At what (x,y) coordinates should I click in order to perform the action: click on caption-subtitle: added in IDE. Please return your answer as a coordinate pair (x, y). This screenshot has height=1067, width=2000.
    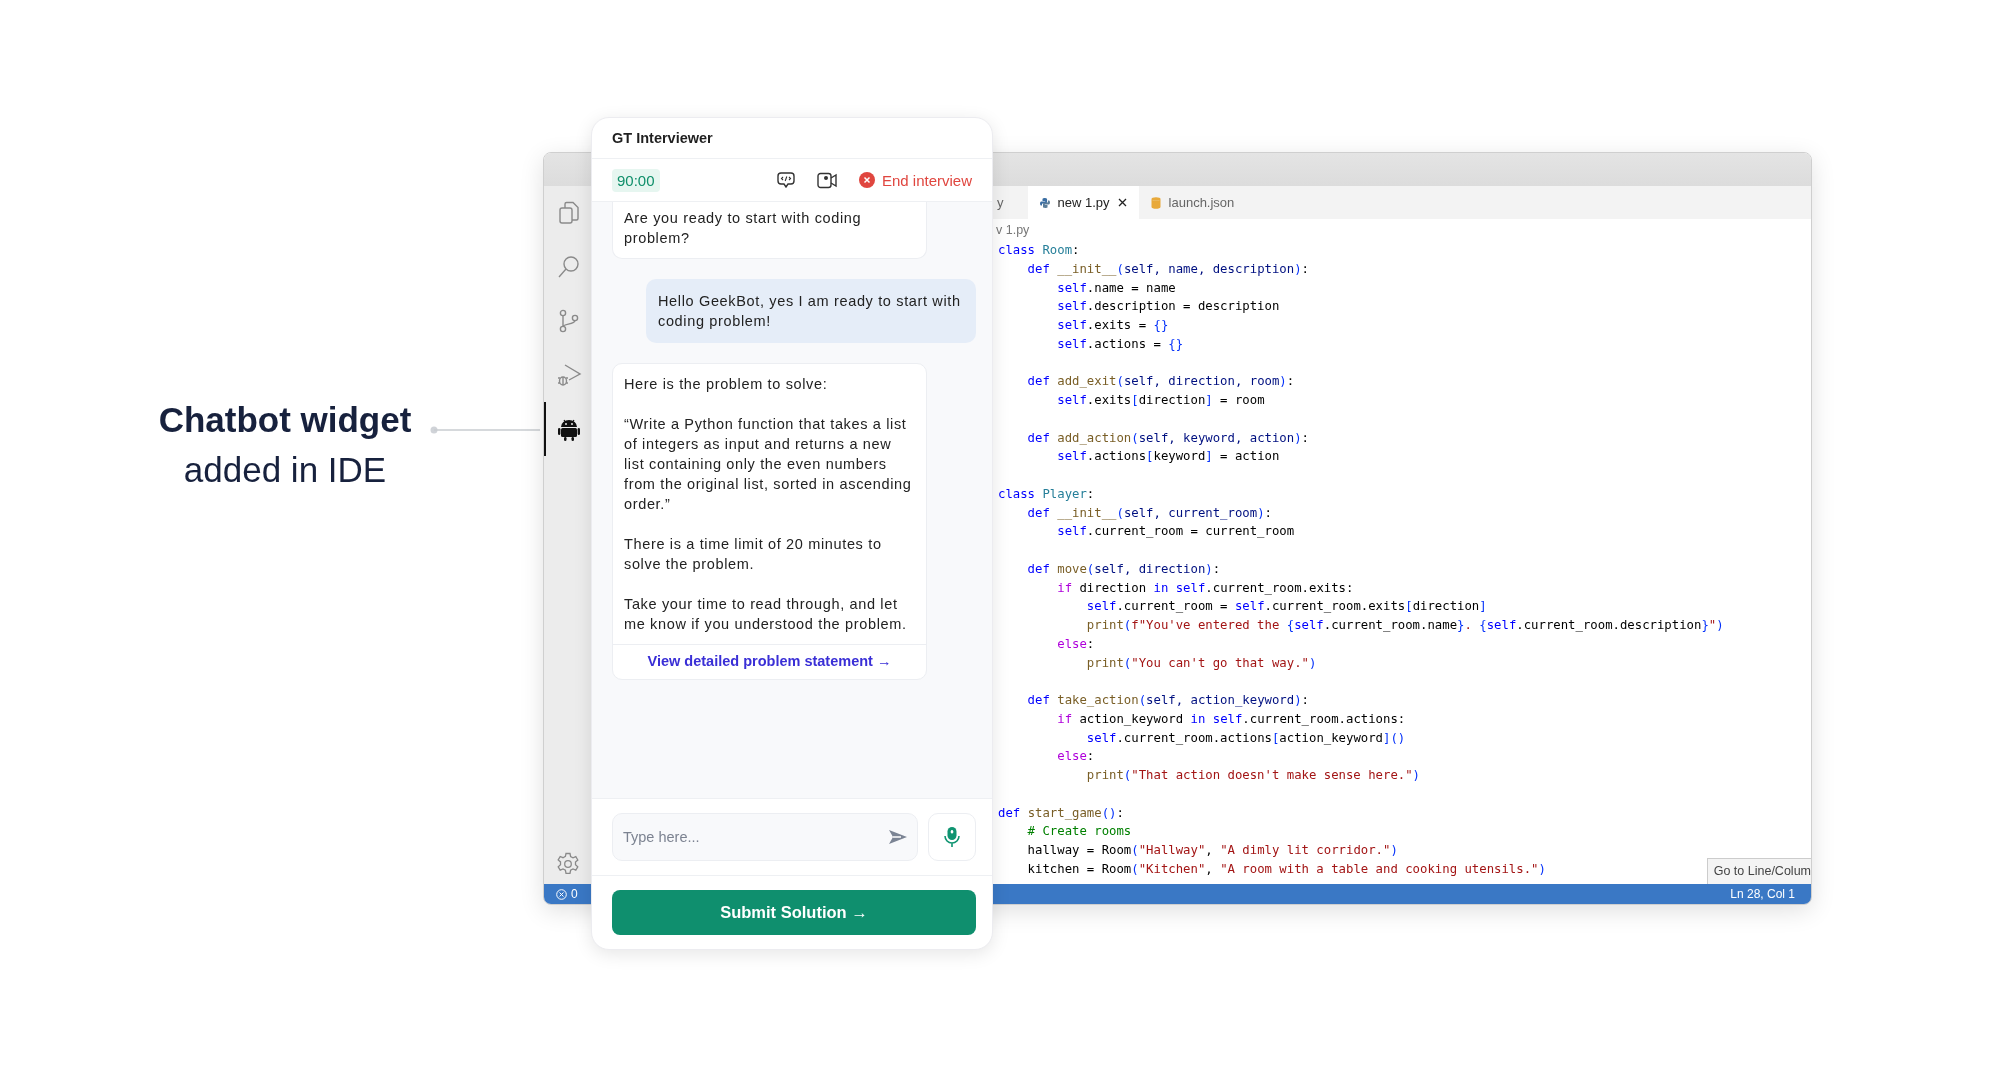
    Looking at the image, I should click on (285, 470).